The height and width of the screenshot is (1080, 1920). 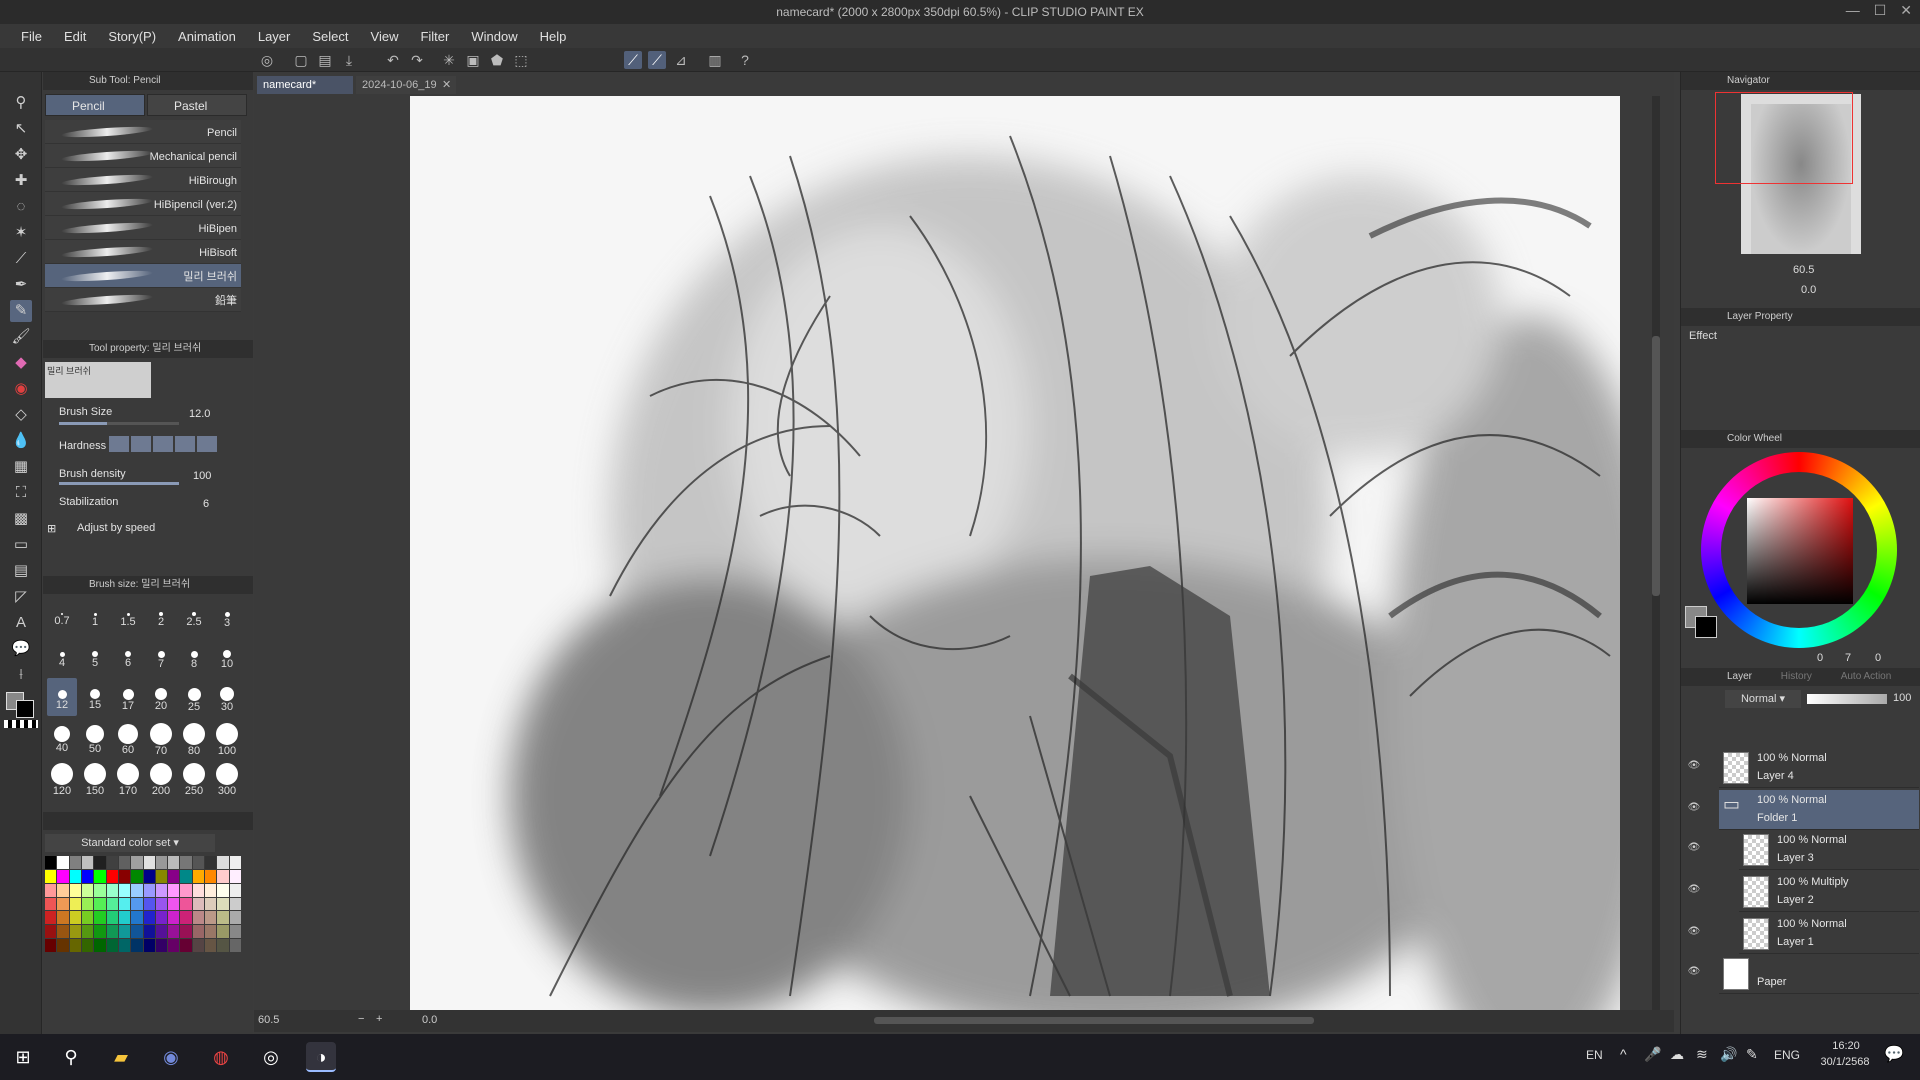 What do you see at coordinates (202, 476) in the screenshot?
I see `density-value: 100` at bounding box center [202, 476].